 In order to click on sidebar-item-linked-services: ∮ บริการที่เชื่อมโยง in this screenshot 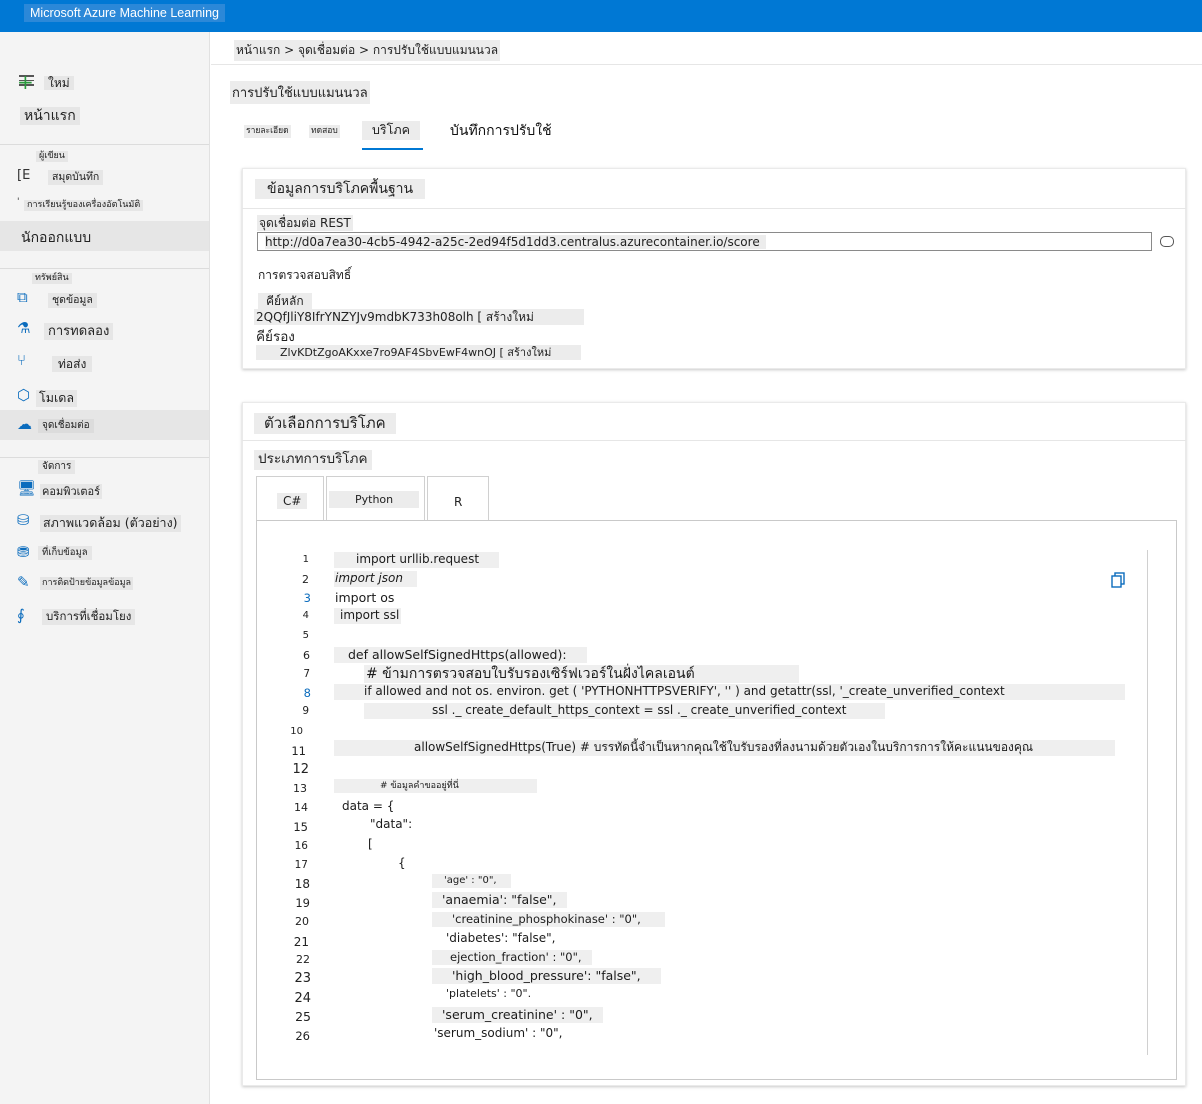, I will do `click(104, 617)`.